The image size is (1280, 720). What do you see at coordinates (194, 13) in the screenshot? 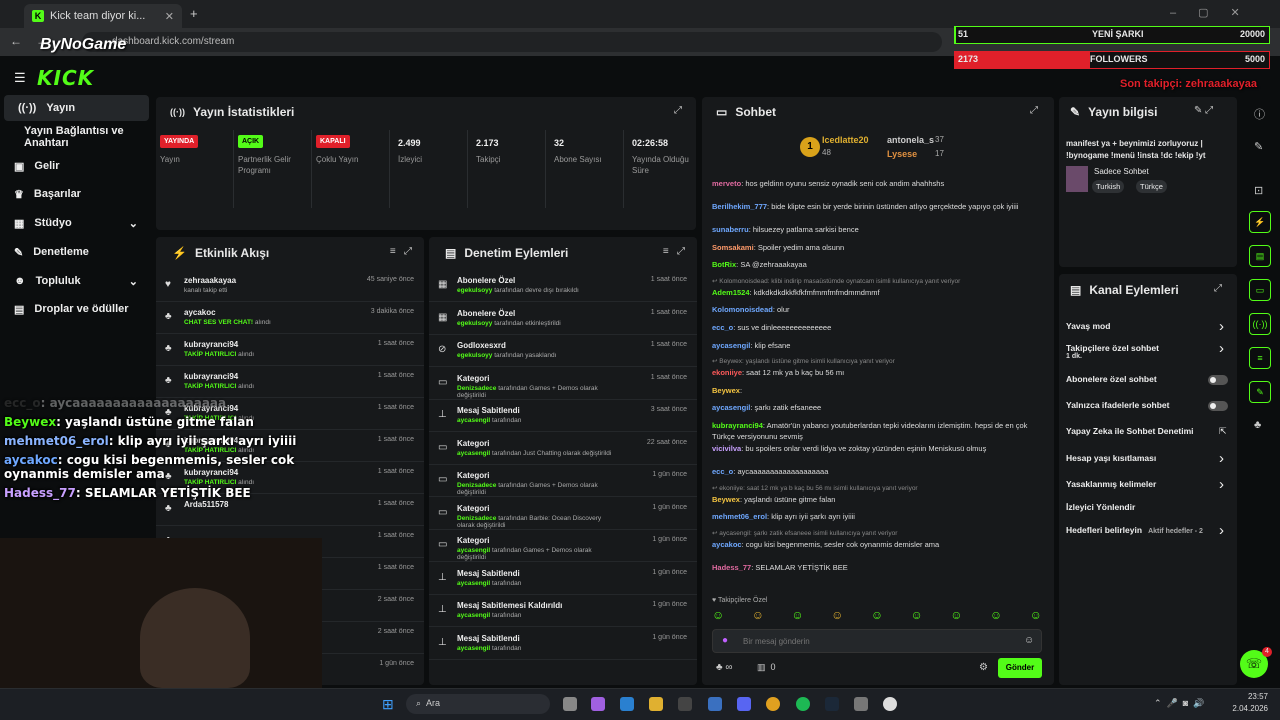
I see `new-tab-icon: +` at bounding box center [194, 13].